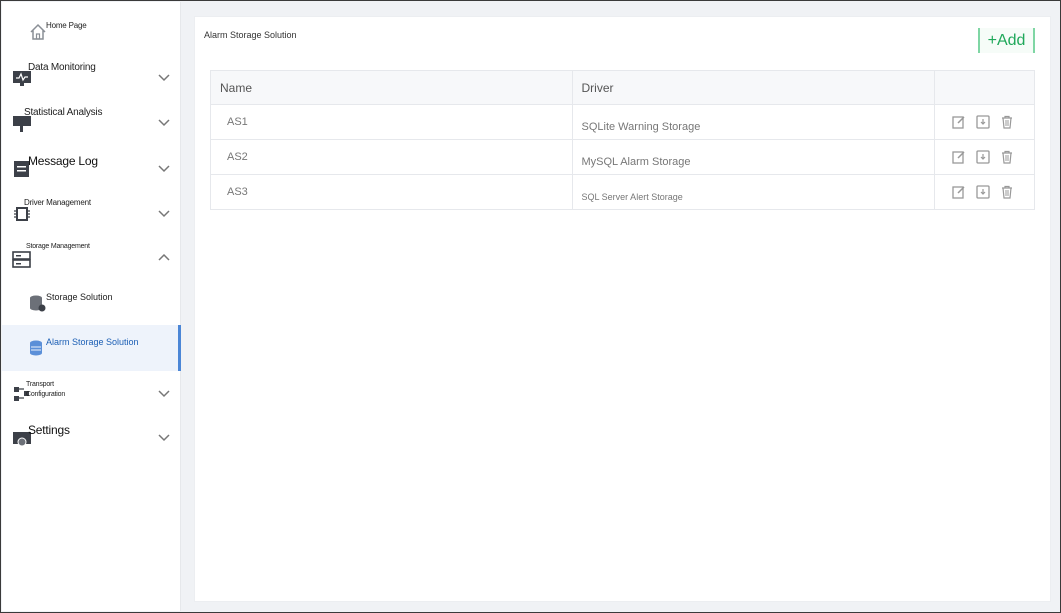 The width and height of the screenshot is (1061, 613). I want to click on sidebar-subitem-label: Storage Solution, so click(79, 297).